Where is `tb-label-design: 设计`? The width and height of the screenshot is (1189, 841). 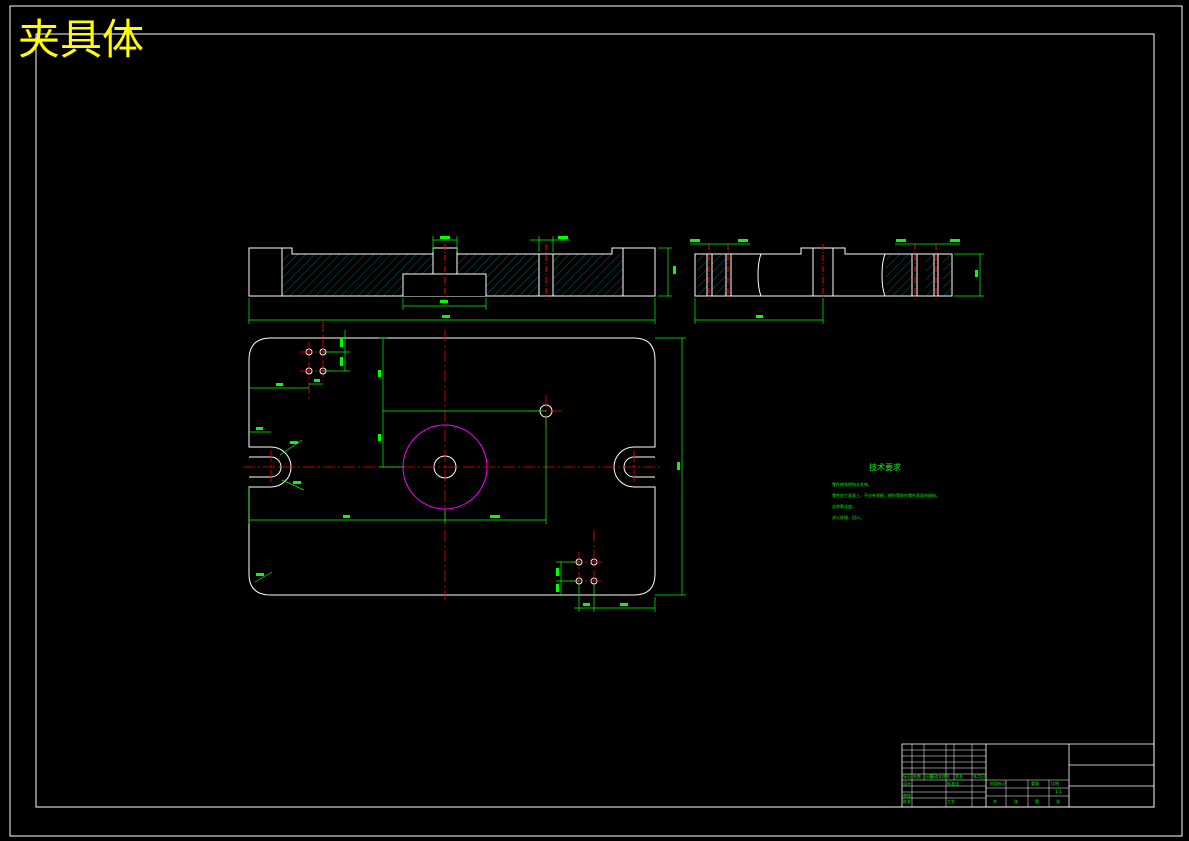
tb-label-design: 设计 is located at coordinates (907, 783).